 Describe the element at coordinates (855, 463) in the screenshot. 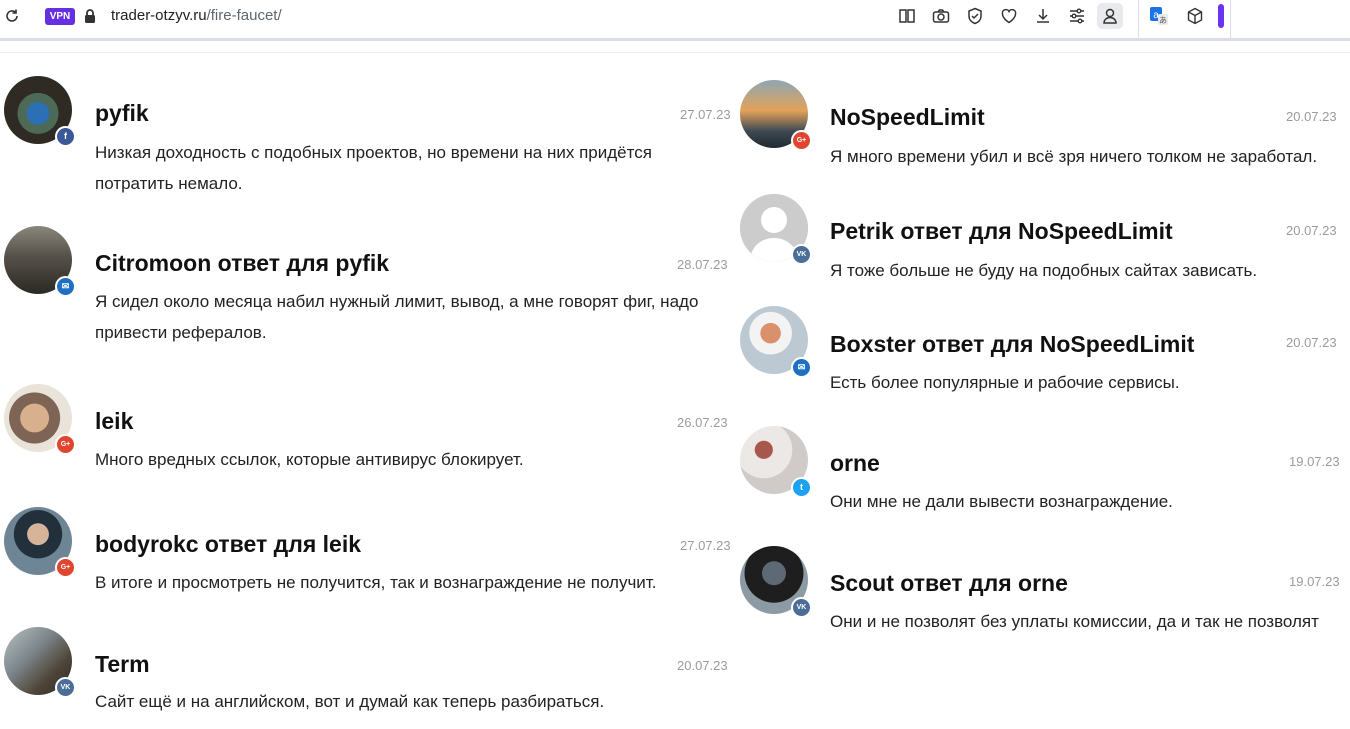

I see `comment-author: orne` at that location.